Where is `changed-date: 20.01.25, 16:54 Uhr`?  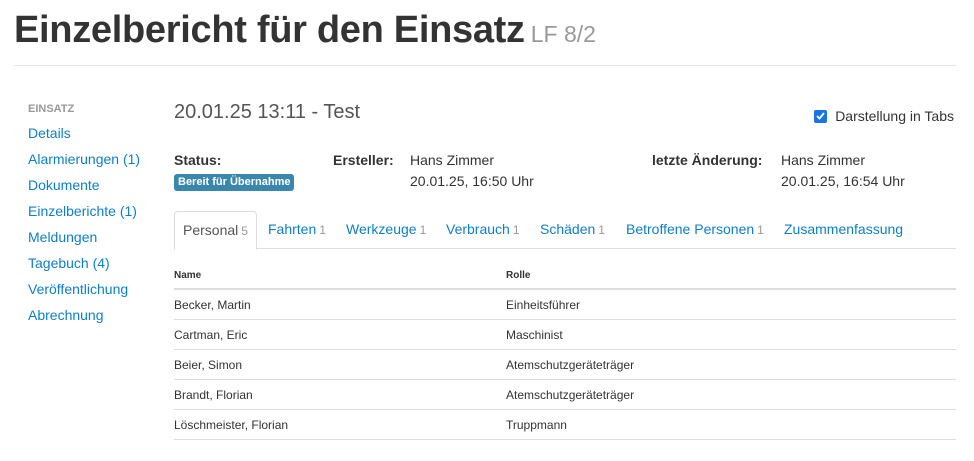 changed-date: 20.01.25, 16:54 Uhr is located at coordinates (843, 181).